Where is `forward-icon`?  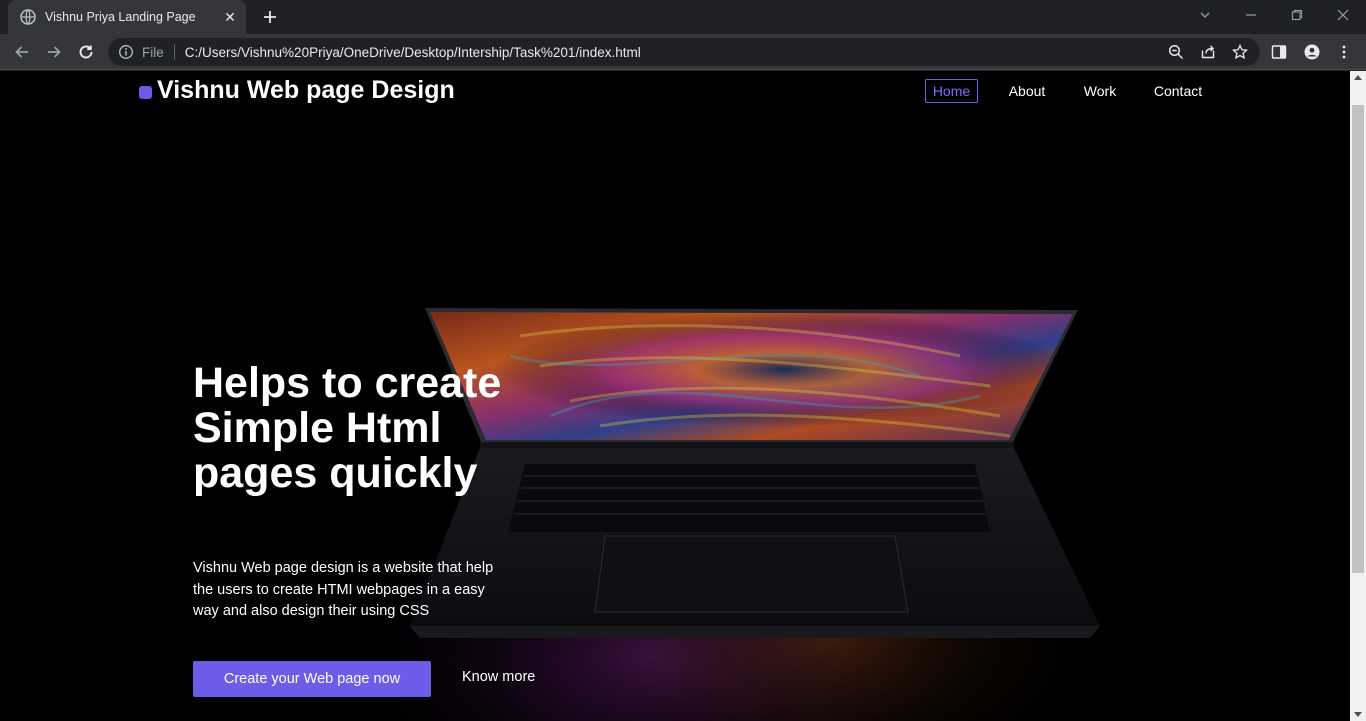 forward-icon is located at coordinates (54, 52).